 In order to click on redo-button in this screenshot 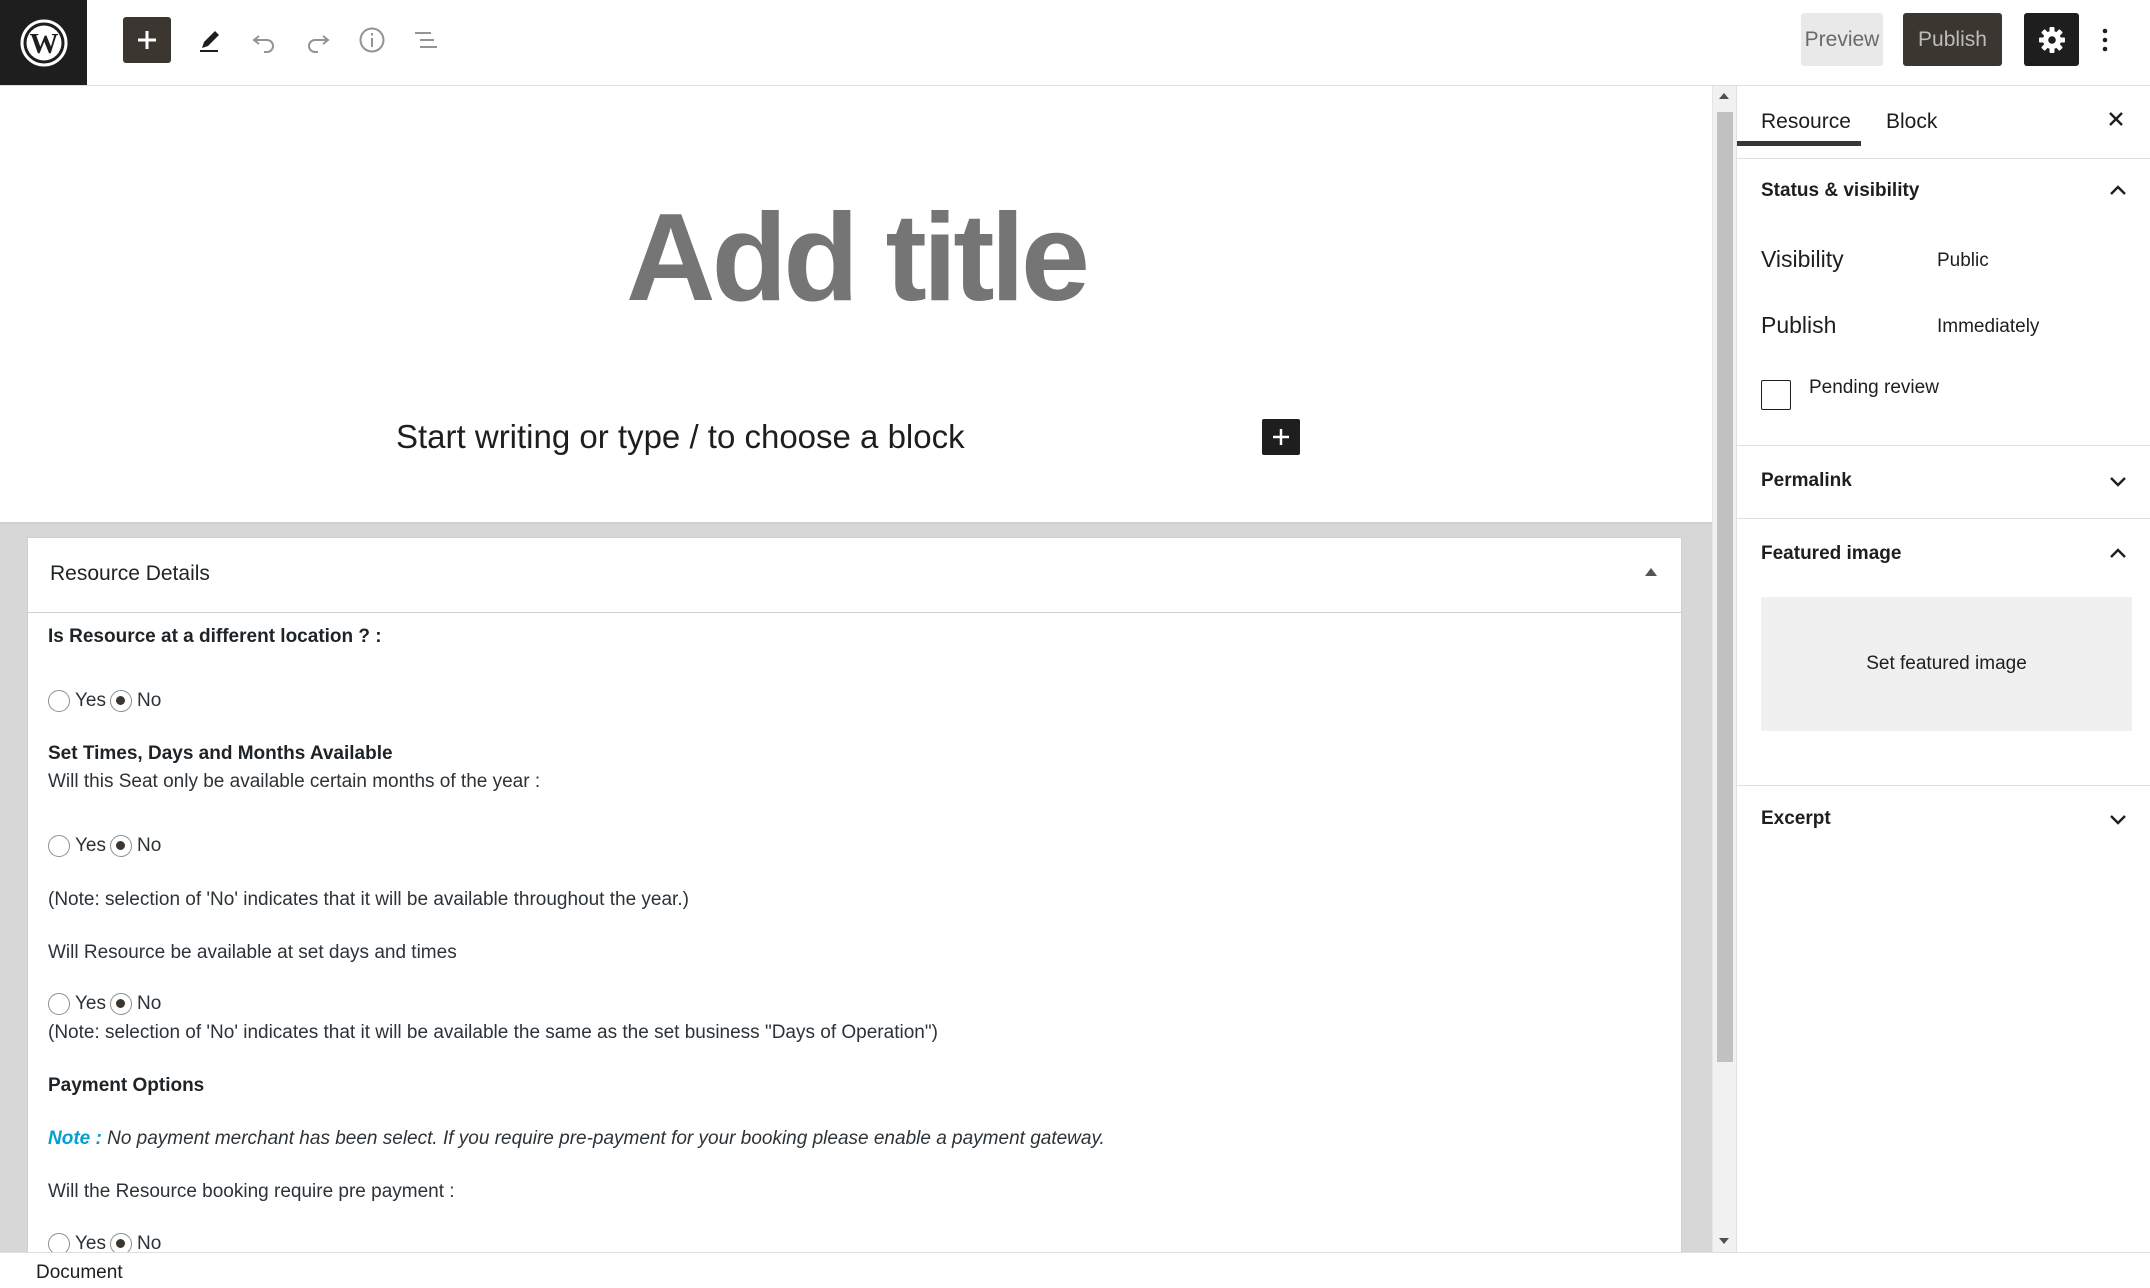, I will do `click(318, 40)`.